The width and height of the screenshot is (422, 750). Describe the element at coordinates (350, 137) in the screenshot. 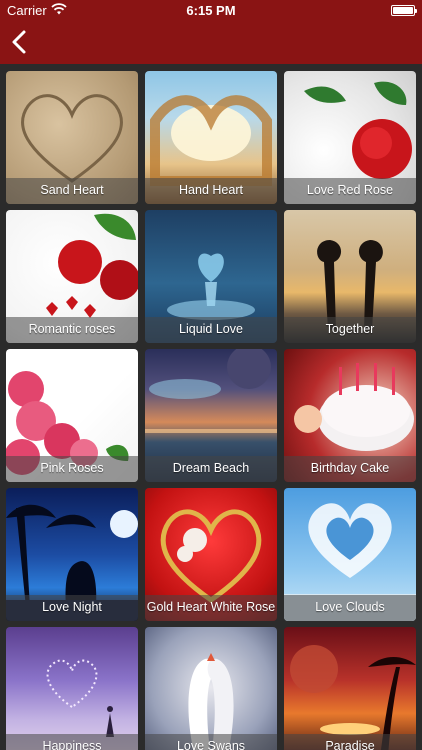

I see `tile-love-red-rose: Love Red Rose` at that location.